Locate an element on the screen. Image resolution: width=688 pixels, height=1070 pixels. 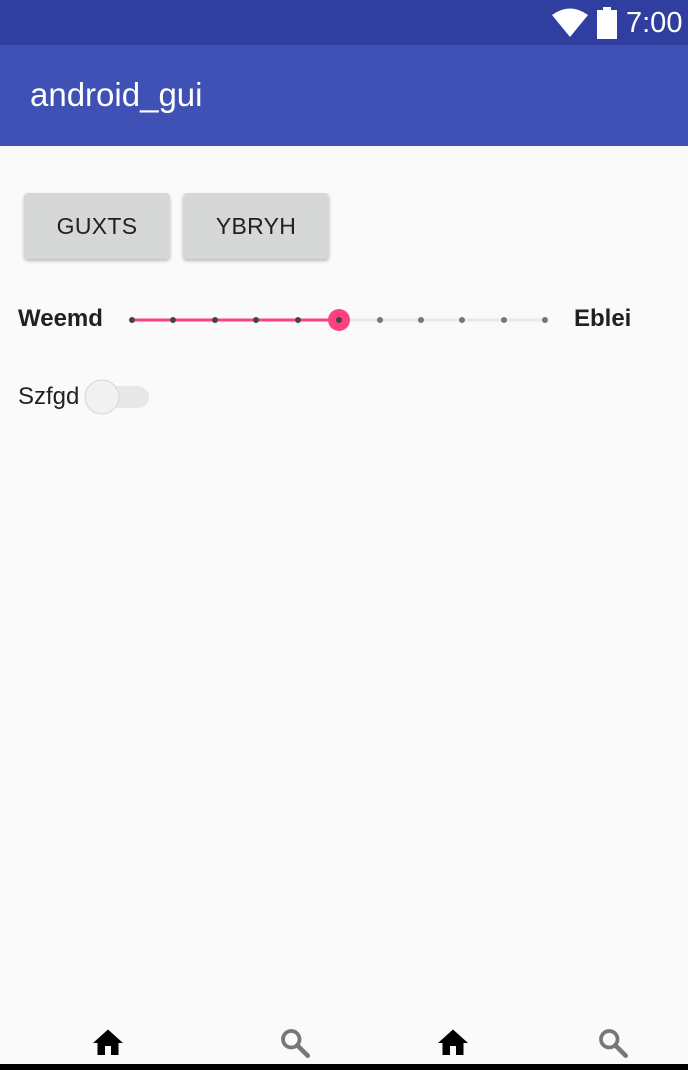
toggle-switch is located at coordinates (116, 398).